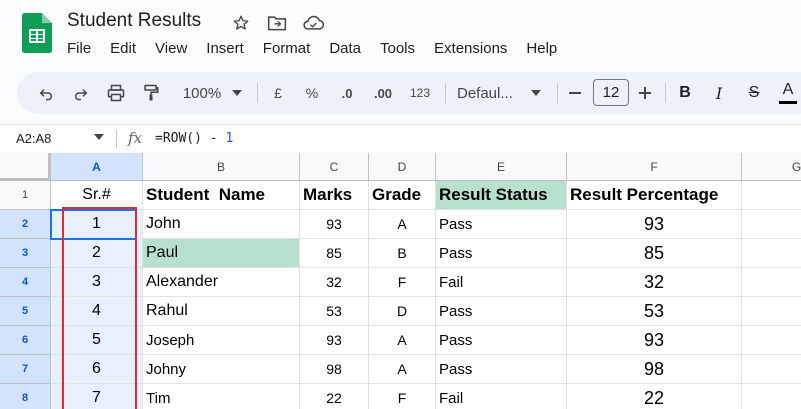  Describe the element at coordinates (241, 23) in the screenshot. I see `star-icon` at that location.